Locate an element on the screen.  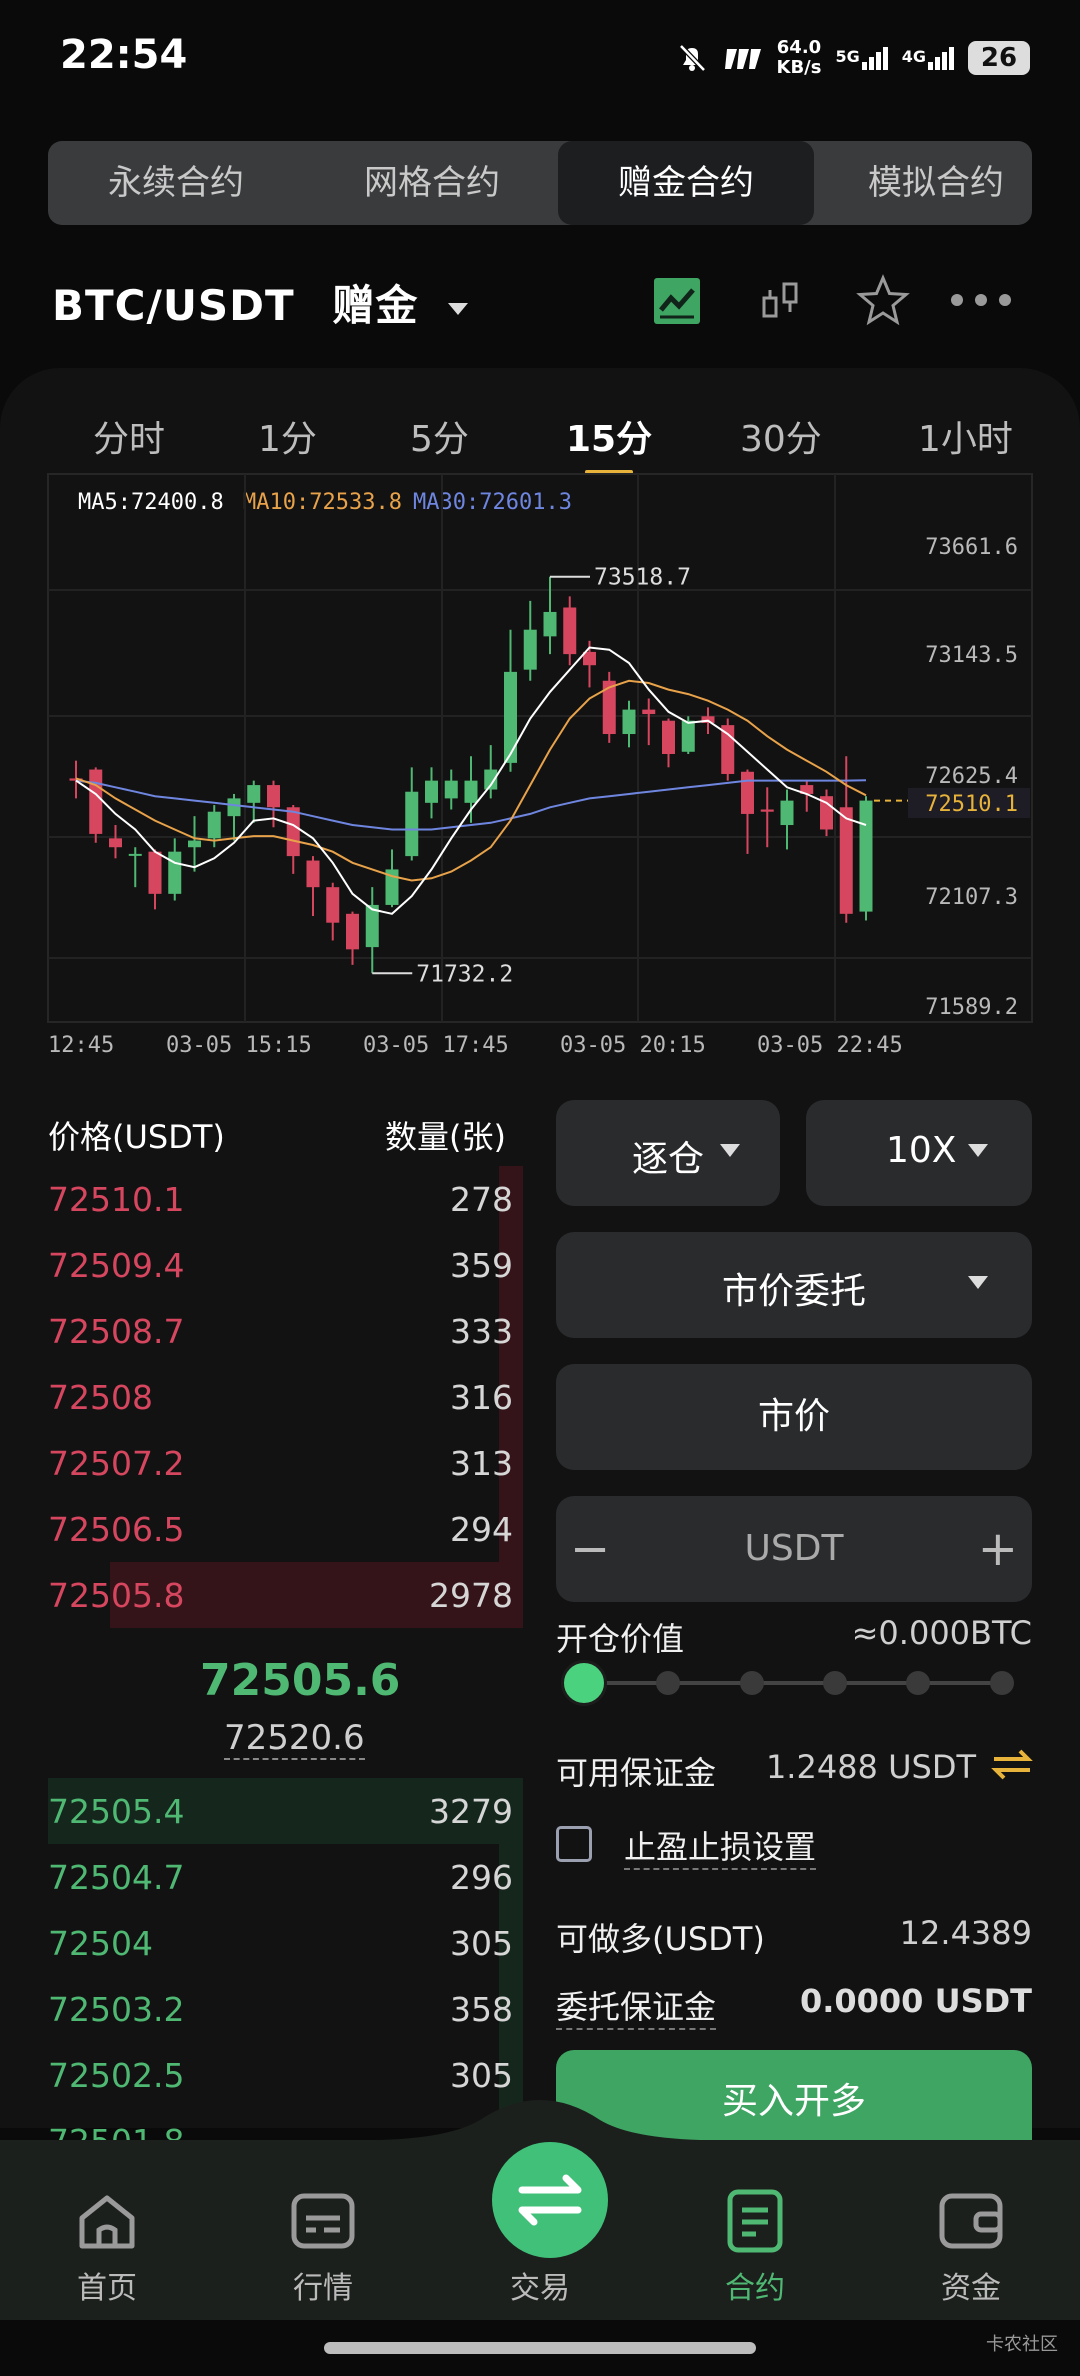
mark-price: 72520.6 is located at coordinates (294, 1739).